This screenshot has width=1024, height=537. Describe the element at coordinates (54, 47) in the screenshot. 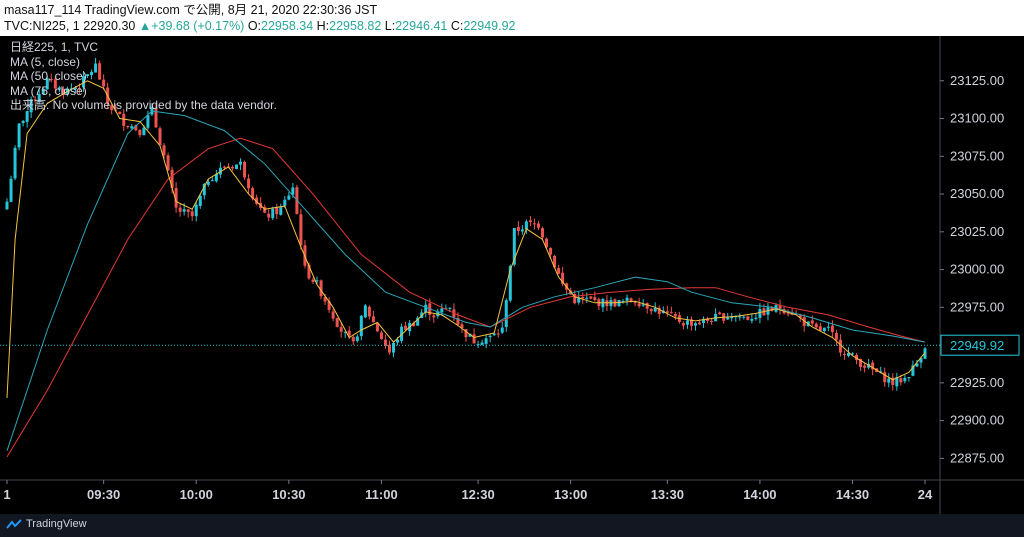

I see `legend-title: 日経225, 1, TVC` at that location.